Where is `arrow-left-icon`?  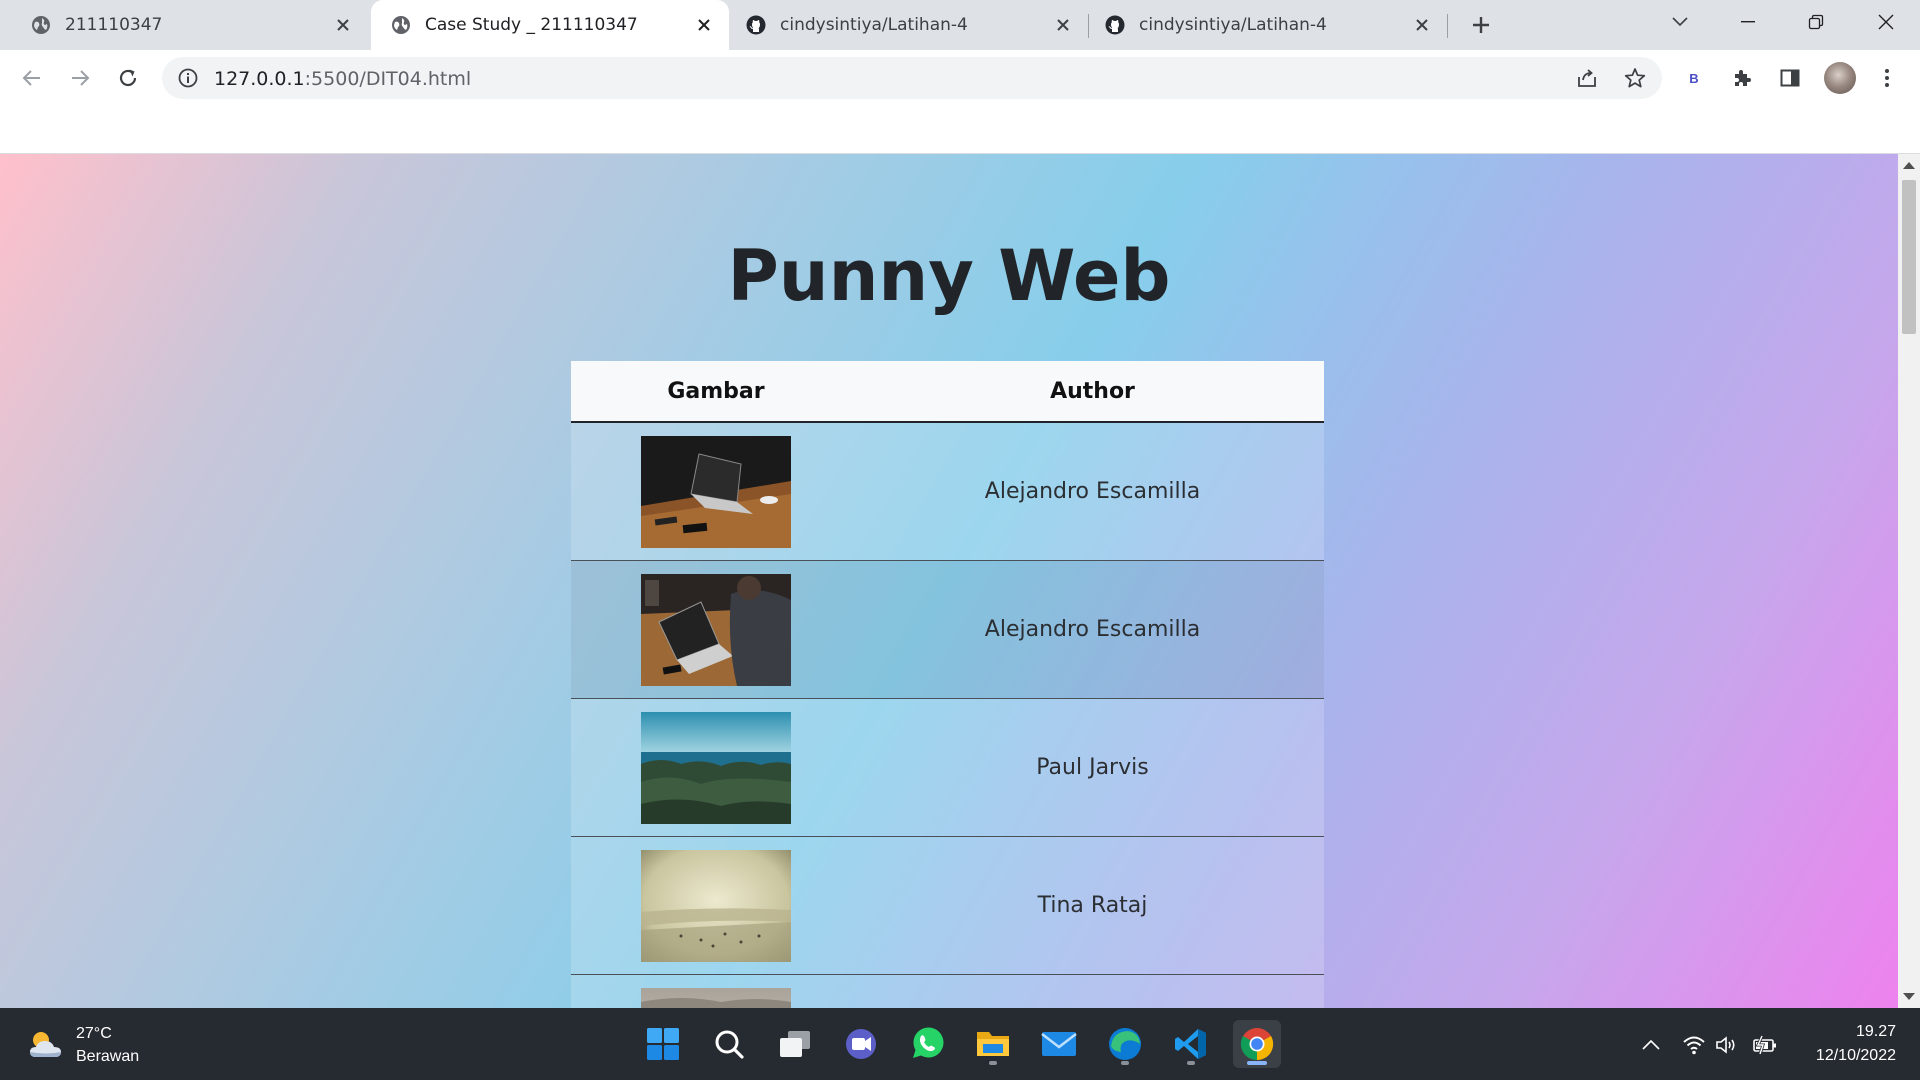 arrow-left-icon is located at coordinates (31, 78).